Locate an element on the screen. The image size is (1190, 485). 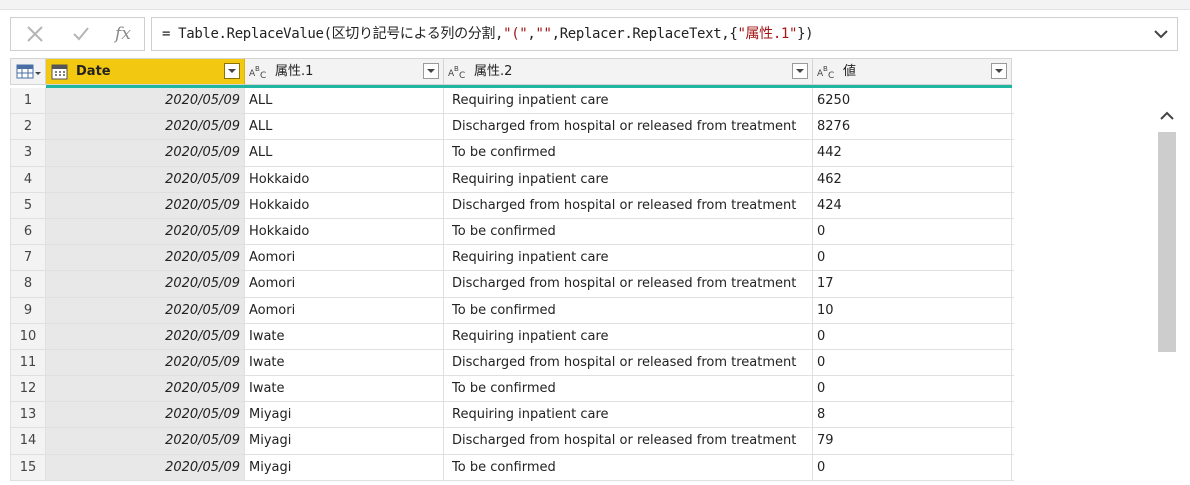
column-header-attr1: A B C 属性.1 is located at coordinates (344, 71).